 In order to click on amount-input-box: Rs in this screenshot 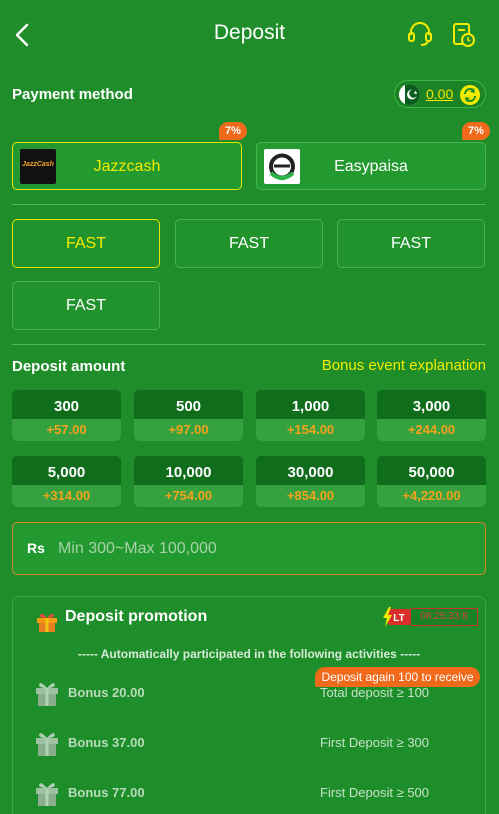, I will do `click(249, 548)`.